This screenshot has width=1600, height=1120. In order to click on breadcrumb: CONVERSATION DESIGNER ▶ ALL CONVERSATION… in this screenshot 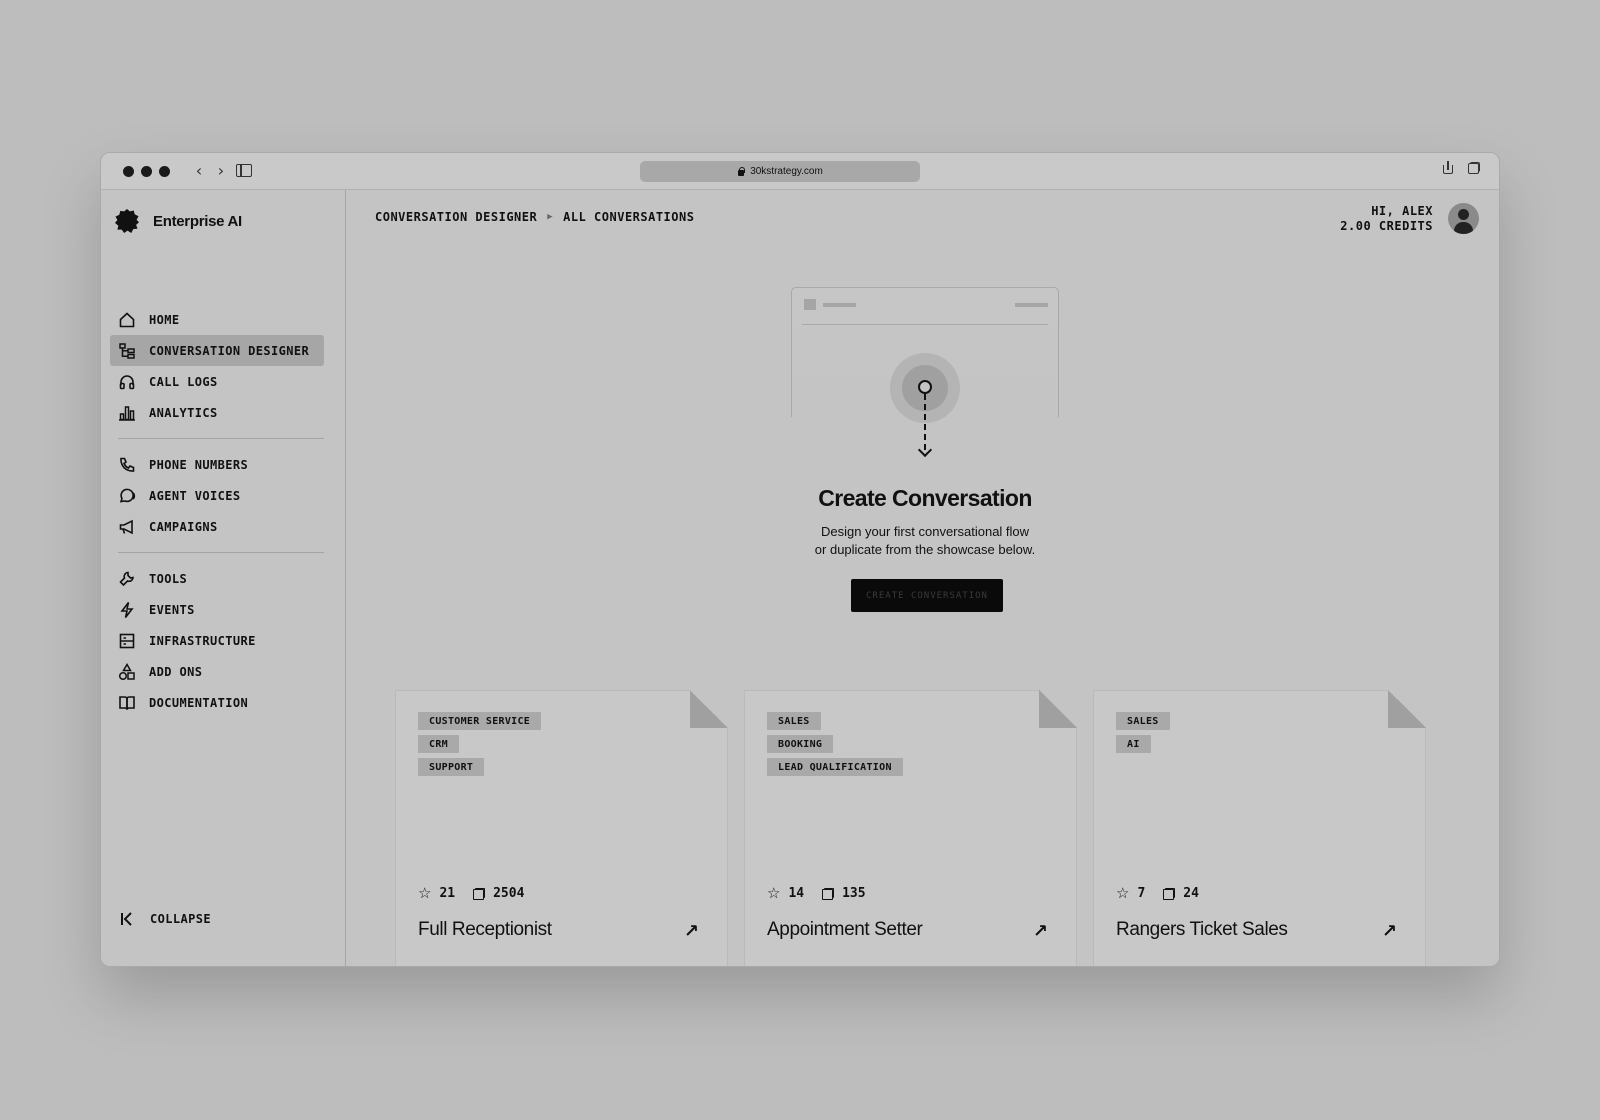, I will do `click(534, 217)`.